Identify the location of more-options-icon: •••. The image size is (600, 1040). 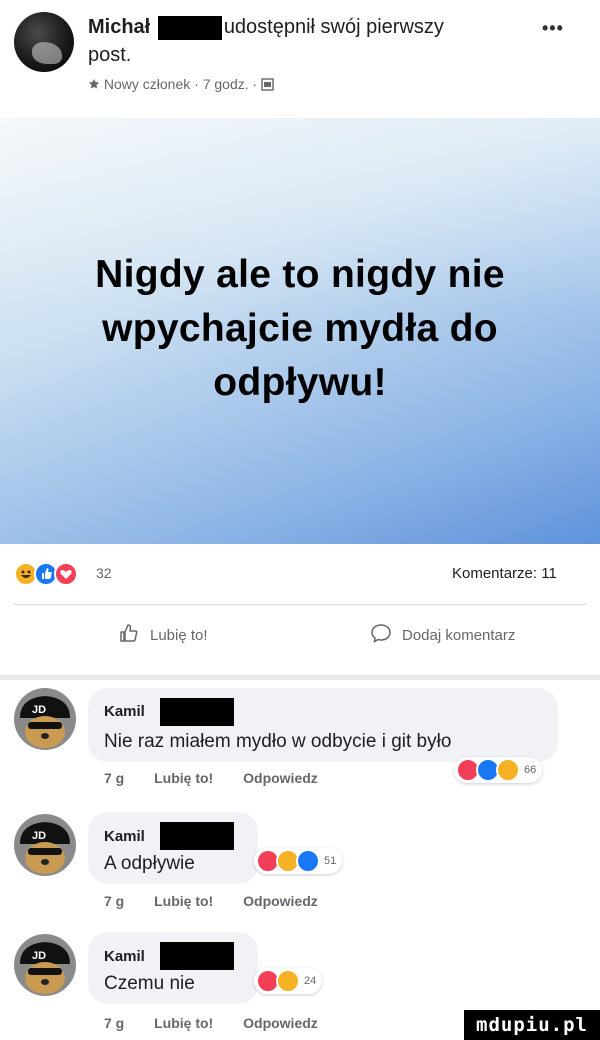
(553, 28).